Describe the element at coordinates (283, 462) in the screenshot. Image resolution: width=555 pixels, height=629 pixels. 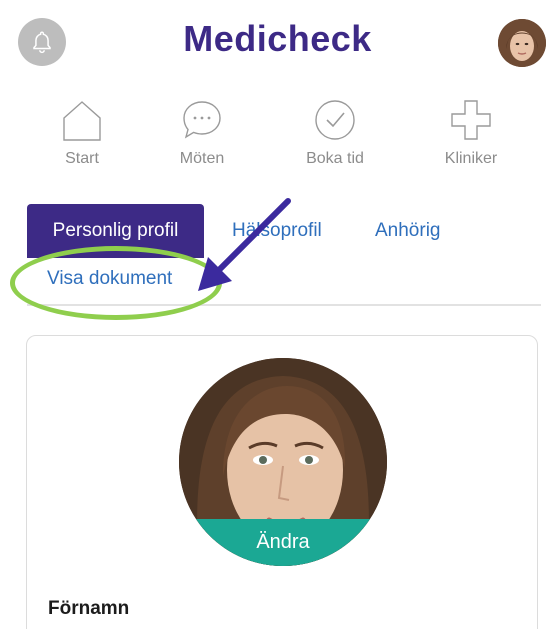
I see `profile-photo: Ändra` at that location.